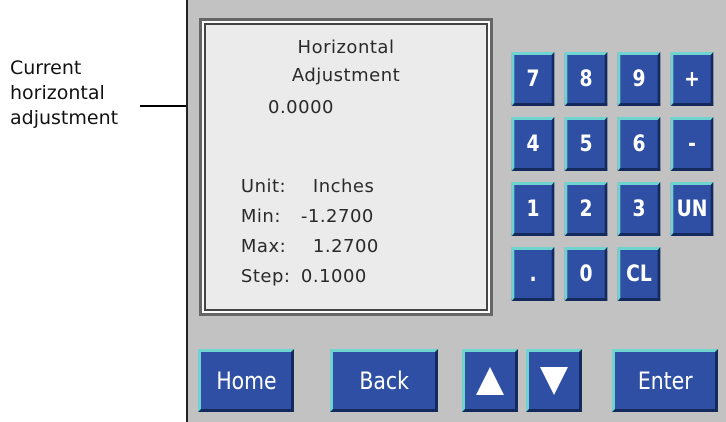  I want to click on back-button: Back, so click(384, 380).